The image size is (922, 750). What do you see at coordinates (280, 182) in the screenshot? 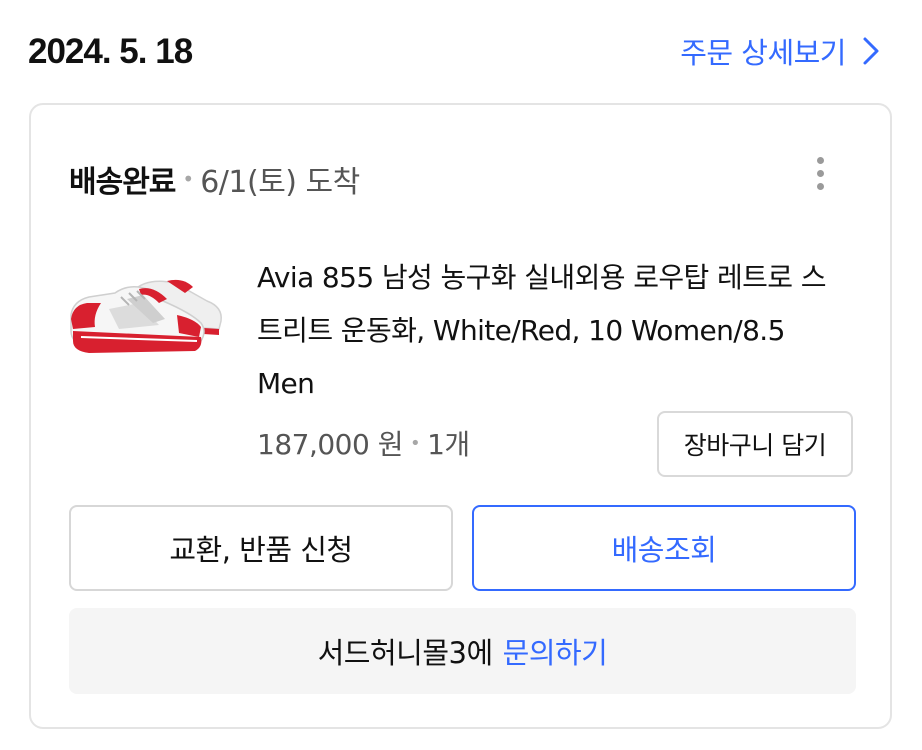
I see `arrival-date: 6/1(토) 도착` at bounding box center [280, 182].